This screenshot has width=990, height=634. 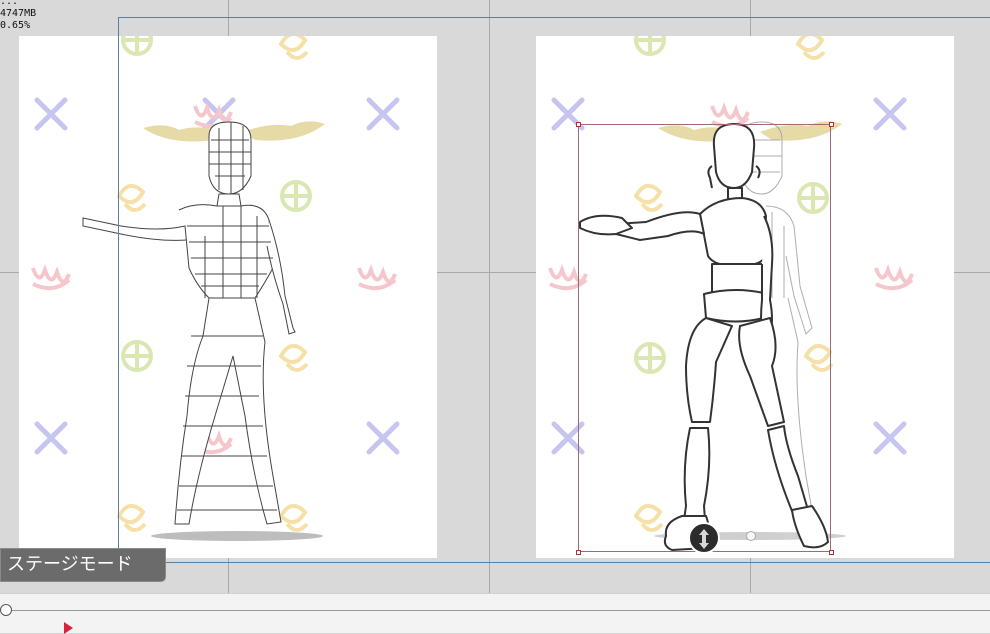 What do you see at coordinates (751, 536) in the screenshot?
I see `pivot-point-icon` at bounding box center [751, 536].